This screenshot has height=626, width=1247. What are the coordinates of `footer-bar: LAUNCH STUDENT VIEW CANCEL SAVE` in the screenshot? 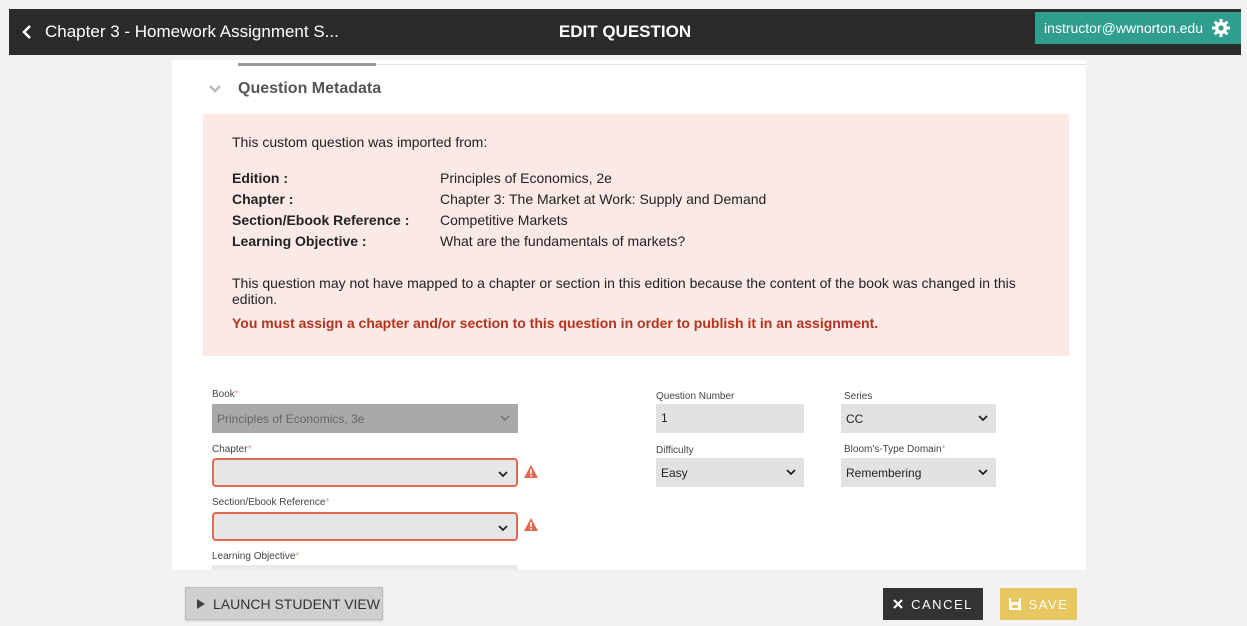 It's located at (629, 599).